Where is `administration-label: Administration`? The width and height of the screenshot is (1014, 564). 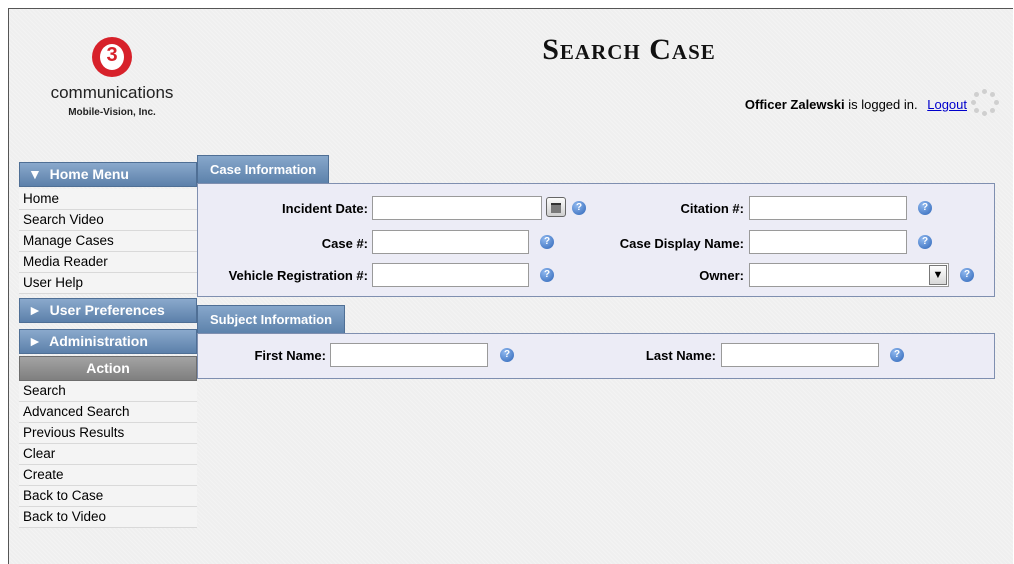
administration-label: Administration is located at coordinates (98, 341).